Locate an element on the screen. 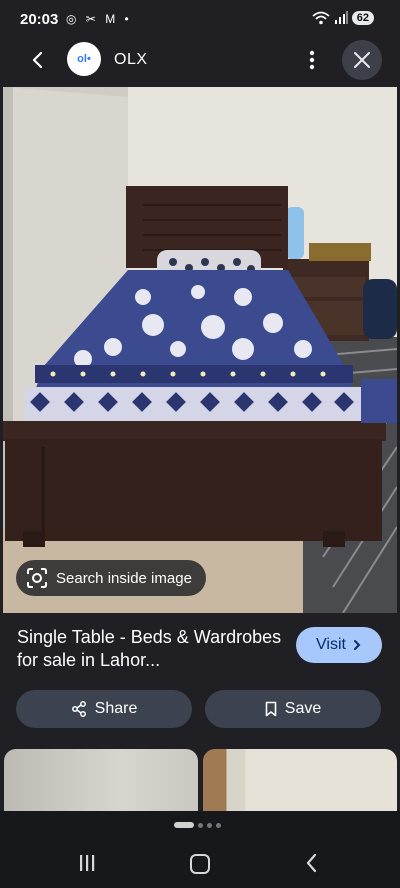  close-button is located at coordinates (362, 60).